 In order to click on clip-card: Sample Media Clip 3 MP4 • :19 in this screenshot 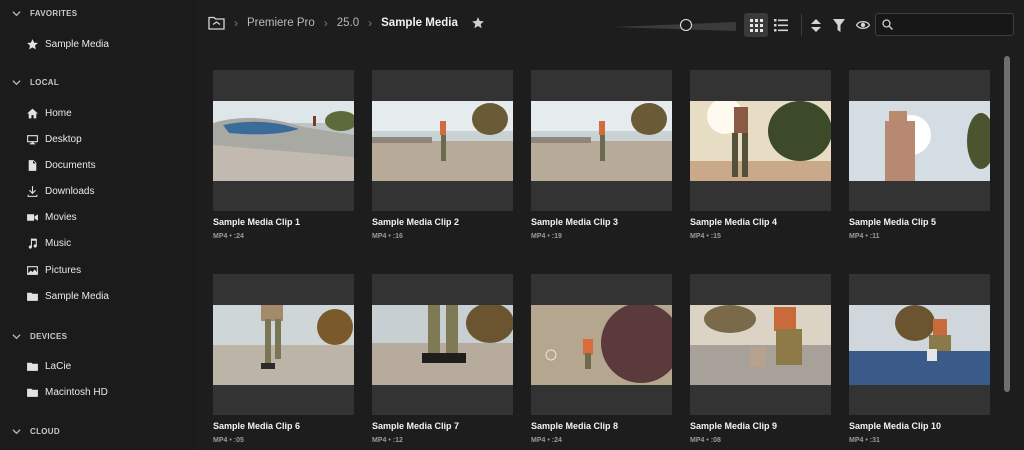, I will do `click(601, 155)`.